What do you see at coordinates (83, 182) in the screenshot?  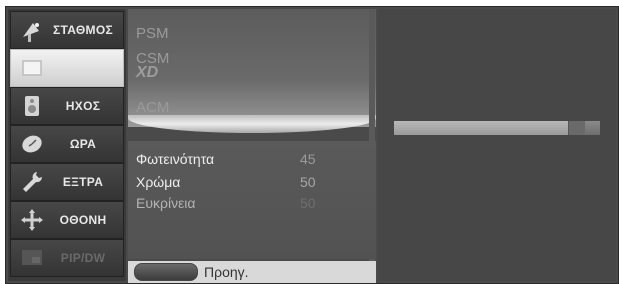 I see `sidebar-item-label: ΕΞΤΡΑ` at bounding box center [83, 182].